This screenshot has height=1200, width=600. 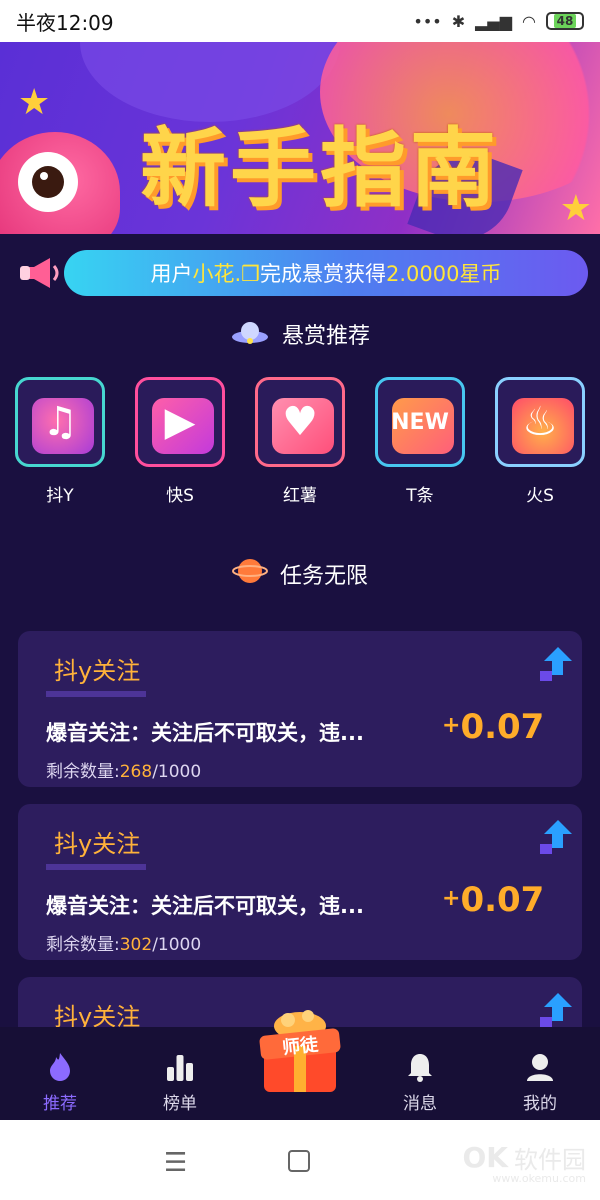 What do you see at coordinates (420, 1067) in the screenshot?
I see `bell-icon` at bounding box center [420, 1067].